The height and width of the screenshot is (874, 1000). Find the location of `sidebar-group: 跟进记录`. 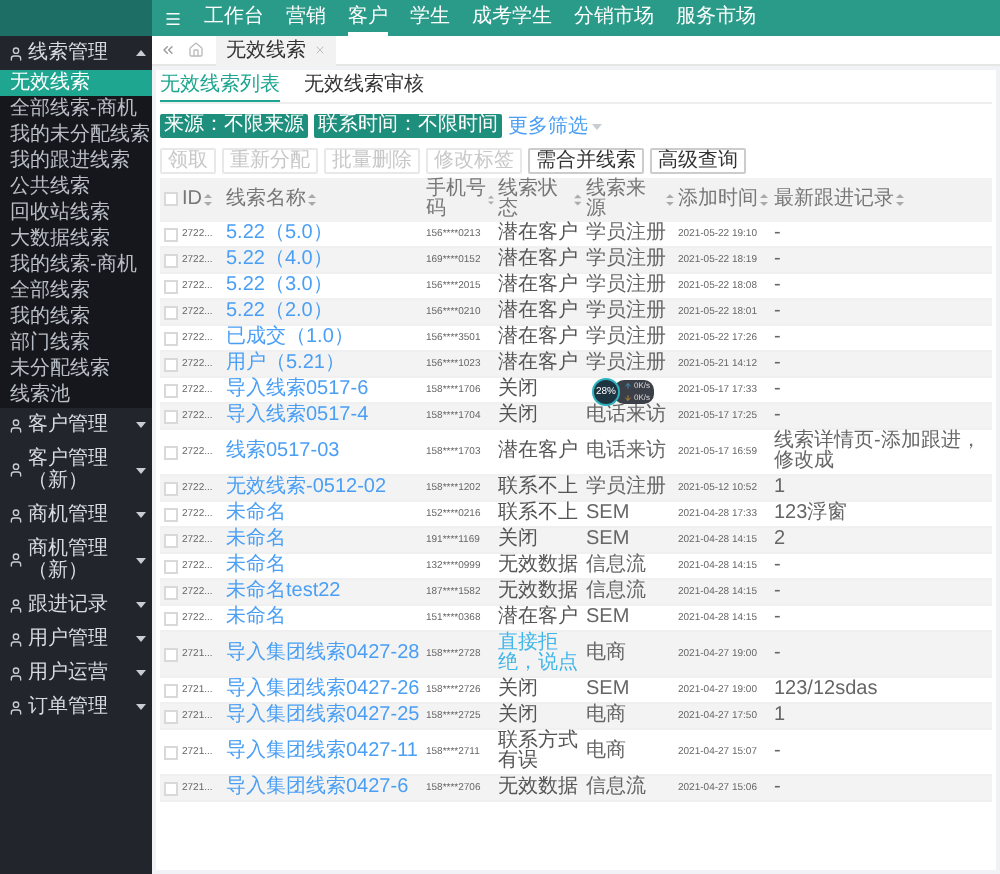

sidebar-group: 跟进记录 is located at coordinates (76, 605).